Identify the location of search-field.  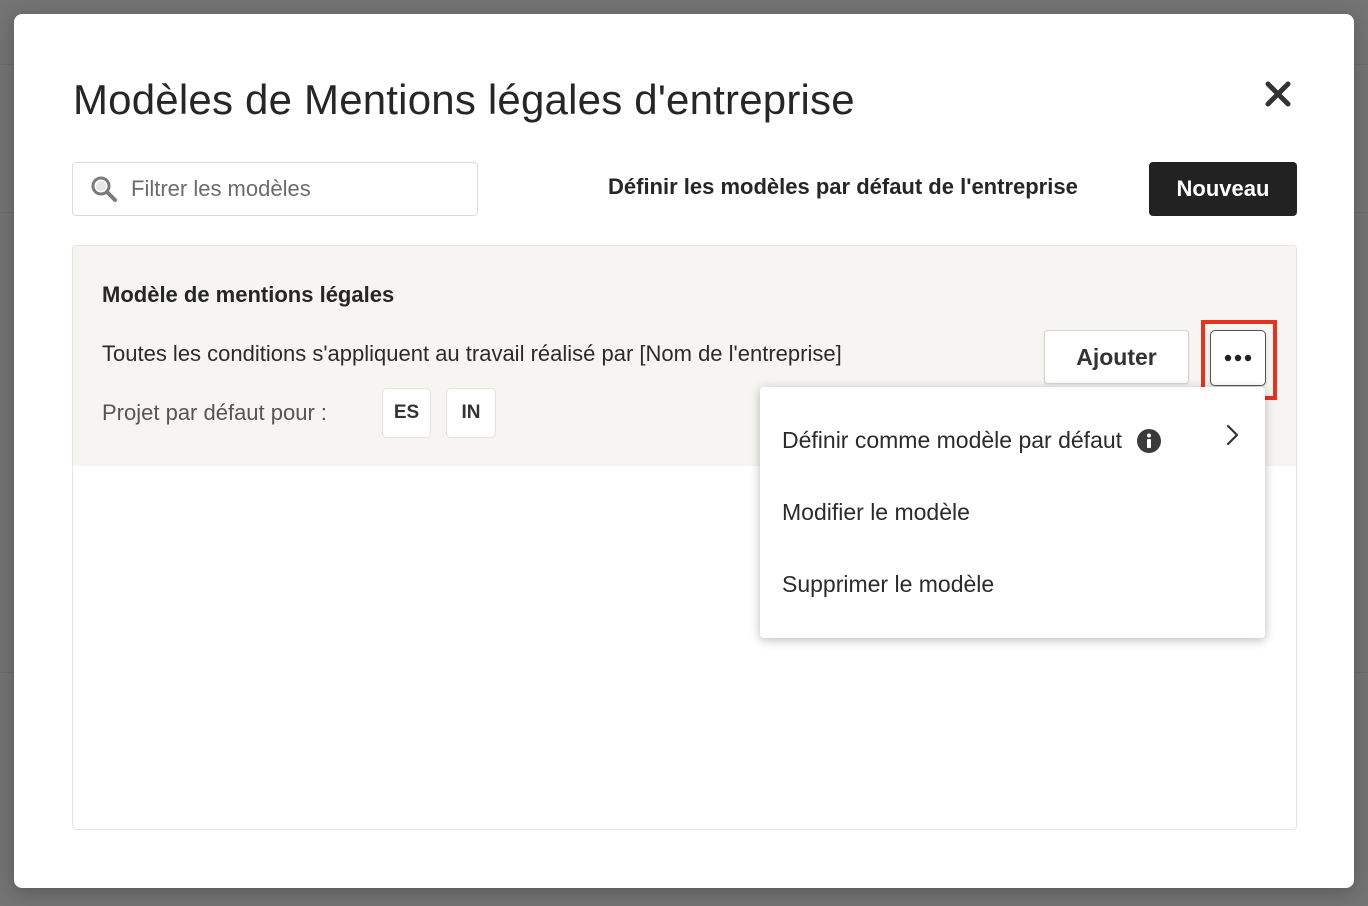
(275, 189).